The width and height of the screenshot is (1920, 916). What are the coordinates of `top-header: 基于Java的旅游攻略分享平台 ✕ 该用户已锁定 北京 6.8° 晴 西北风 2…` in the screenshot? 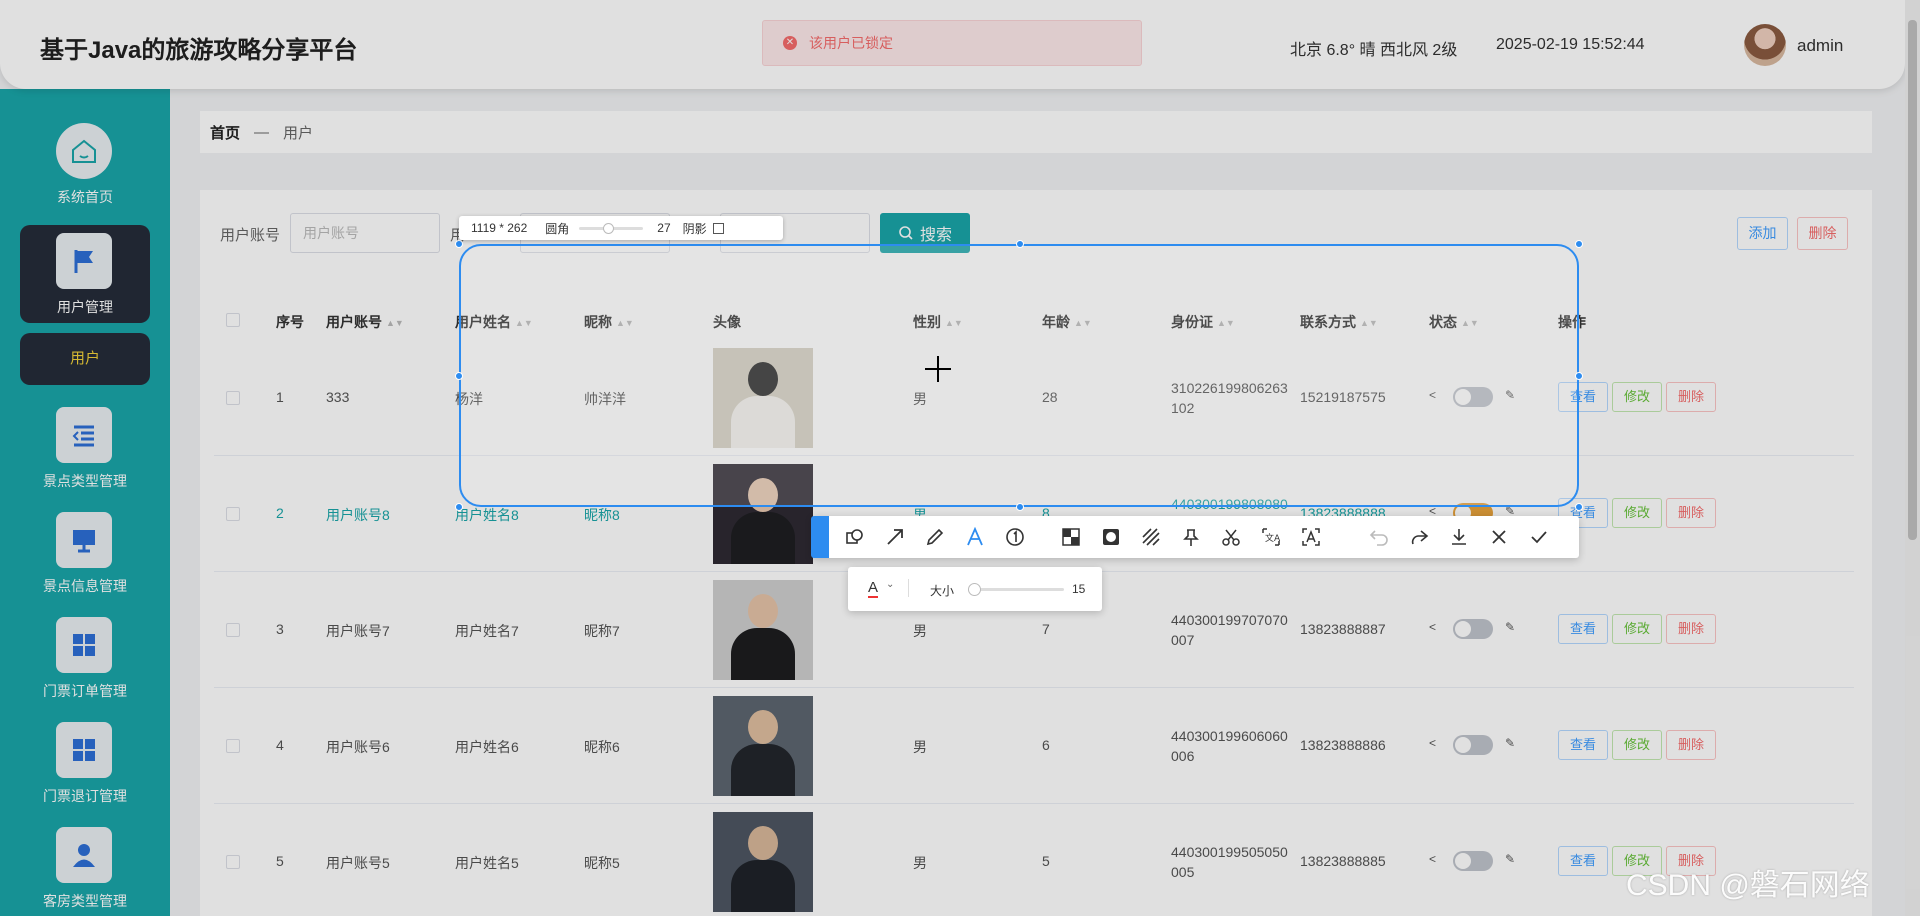 It's located at (952, 44).